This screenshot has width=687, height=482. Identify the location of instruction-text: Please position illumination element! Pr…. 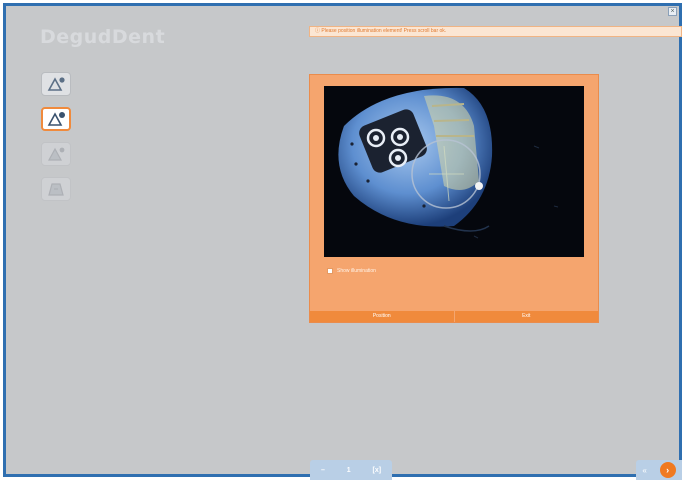
(384, 31).